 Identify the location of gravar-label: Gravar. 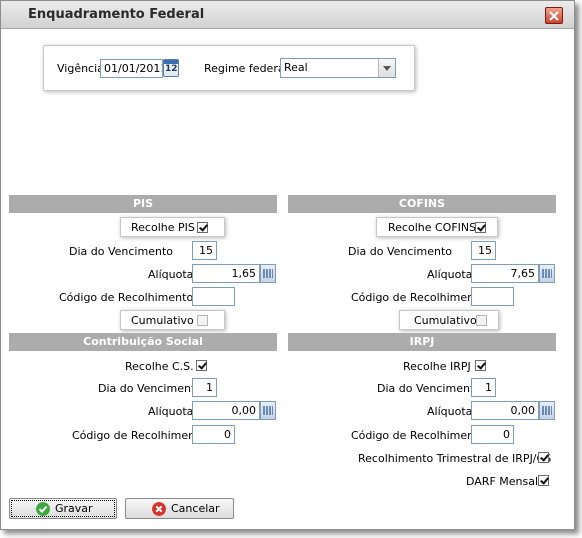
(74, 508).